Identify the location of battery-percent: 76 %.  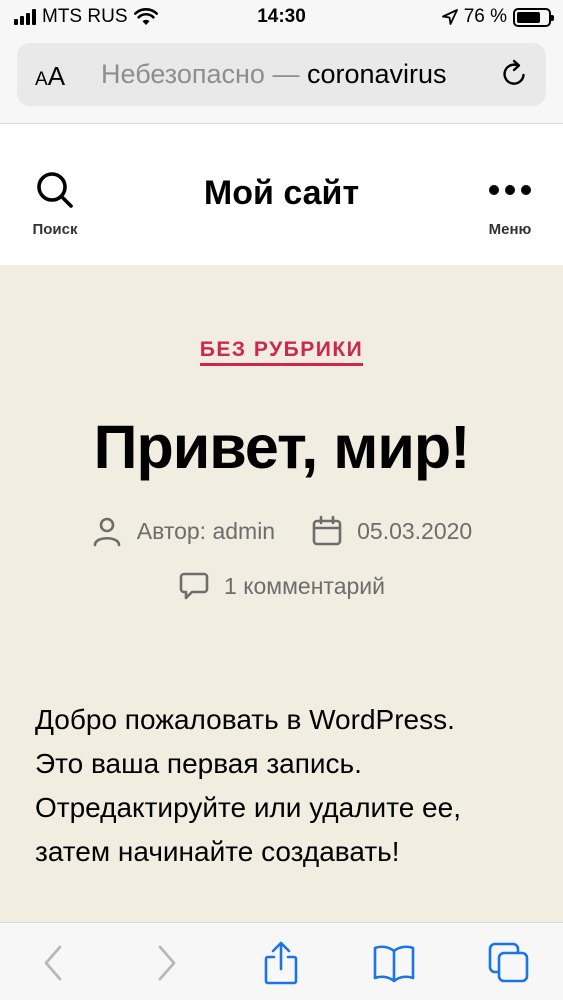
(485, 16).